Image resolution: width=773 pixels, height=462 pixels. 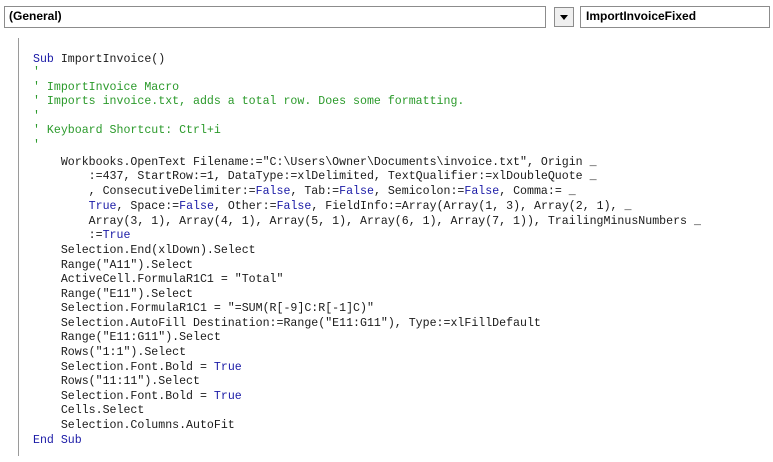 What do you see at coordinates (113, 265) in the screenshot?
I see `code-line: Range("A11").Select` at bounding box center [113, 265].